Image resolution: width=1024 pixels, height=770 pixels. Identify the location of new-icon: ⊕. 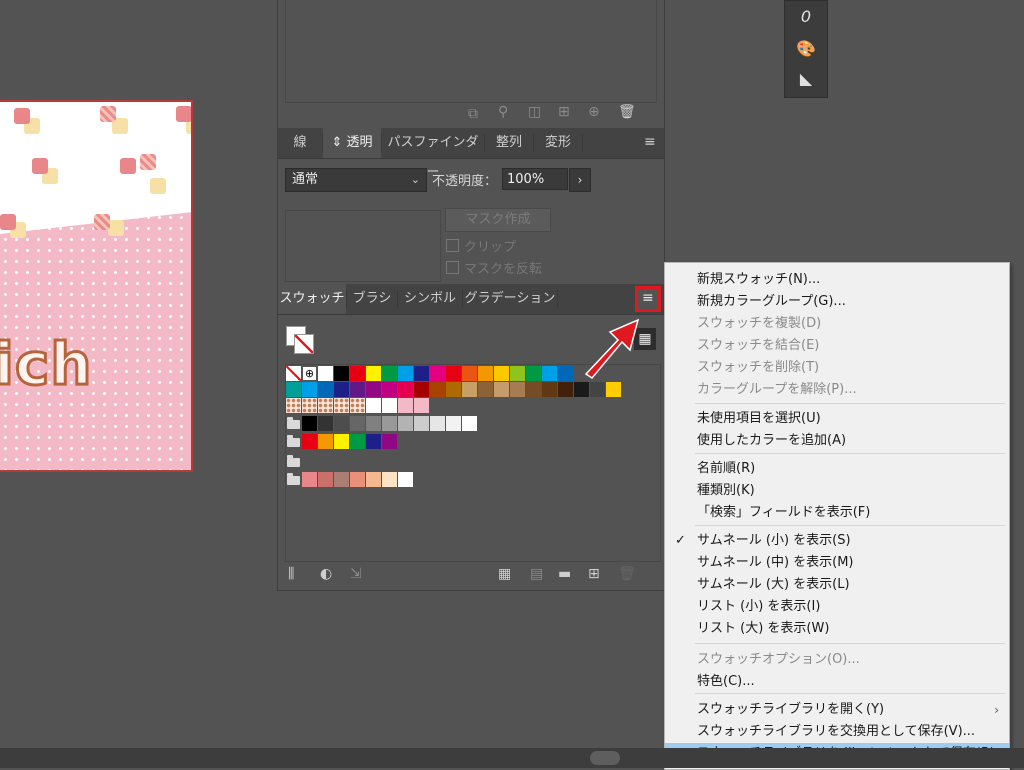
(594, 112).